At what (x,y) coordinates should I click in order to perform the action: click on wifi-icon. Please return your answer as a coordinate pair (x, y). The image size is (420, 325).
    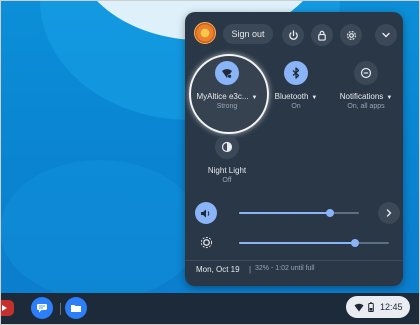
    Looking at the image, I should click on (227, 73).